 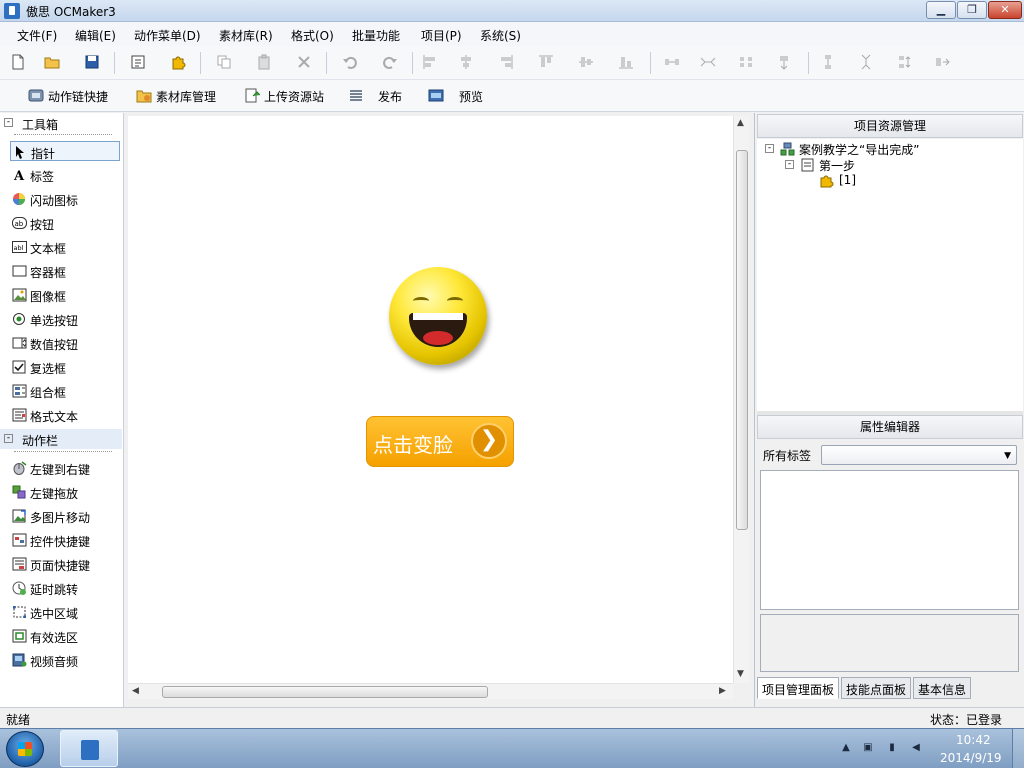 What do you see at coordinates (430, 62) in the screenshot?
I see `align-left-icon` at bounding box center [430, 62].